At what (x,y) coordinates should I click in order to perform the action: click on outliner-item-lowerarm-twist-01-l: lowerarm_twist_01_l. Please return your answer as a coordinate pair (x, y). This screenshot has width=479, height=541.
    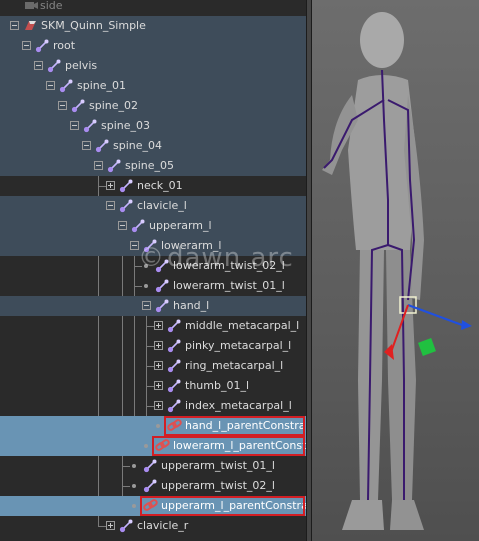
    Looking at the image, I should click on (153, 286).